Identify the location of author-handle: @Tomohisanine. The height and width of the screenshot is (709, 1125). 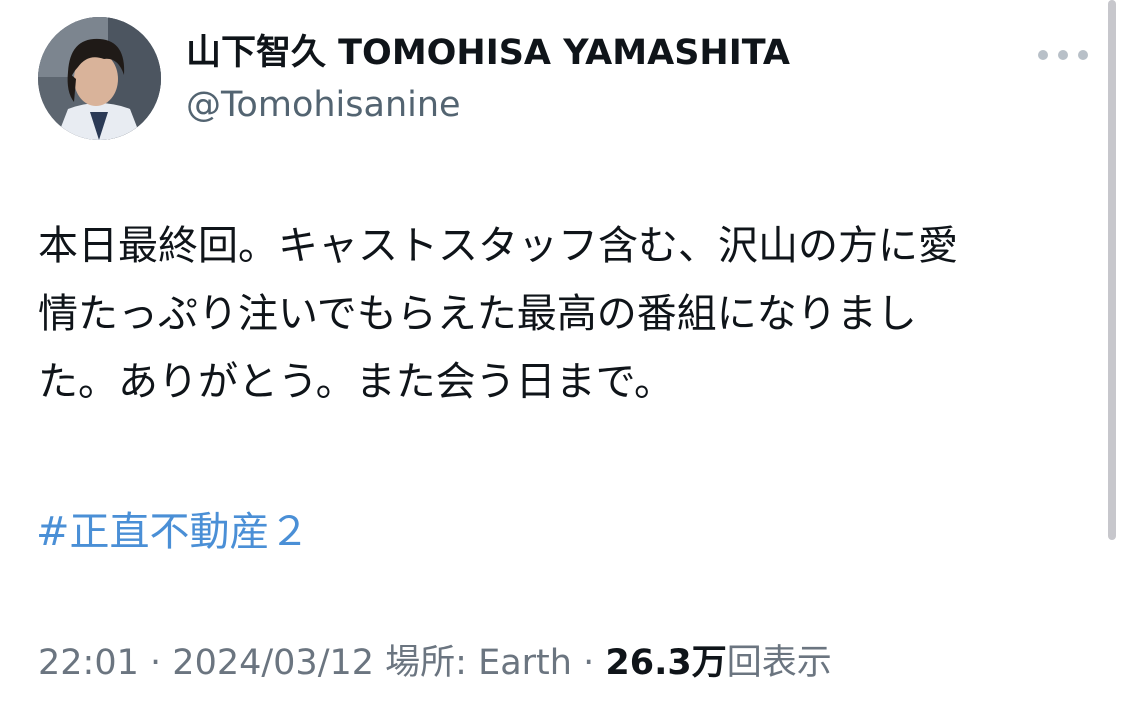
(323, 105).